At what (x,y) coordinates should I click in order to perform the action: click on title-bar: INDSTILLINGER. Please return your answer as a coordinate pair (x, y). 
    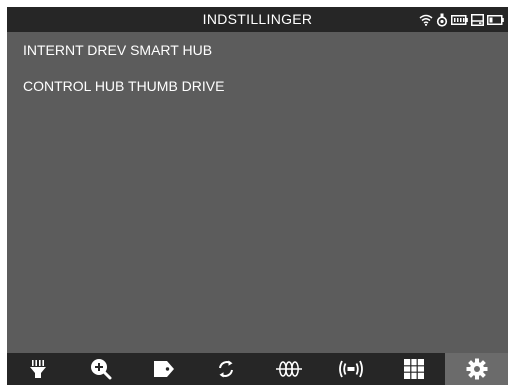
    Looking at the image, I should click on (257, 19).